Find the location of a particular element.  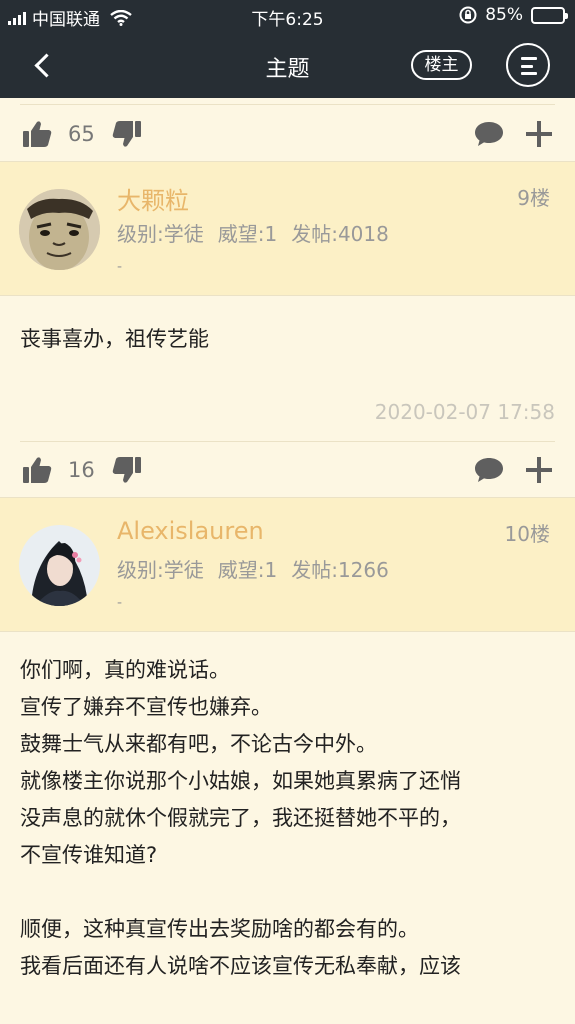

post-content-line: 丧事喜办，祖传艺能 is located at coordinates (114, 339).